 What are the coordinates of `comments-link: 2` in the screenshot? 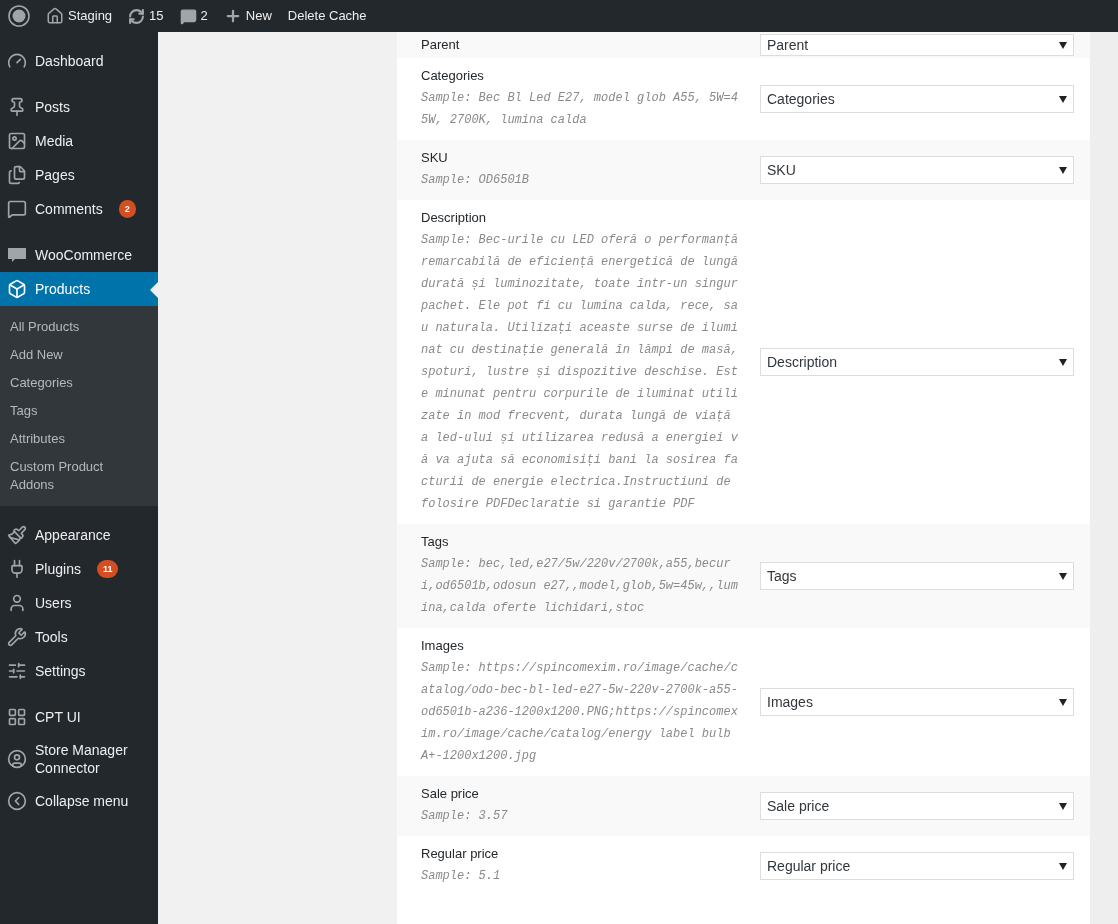 It's located at (193, 16).